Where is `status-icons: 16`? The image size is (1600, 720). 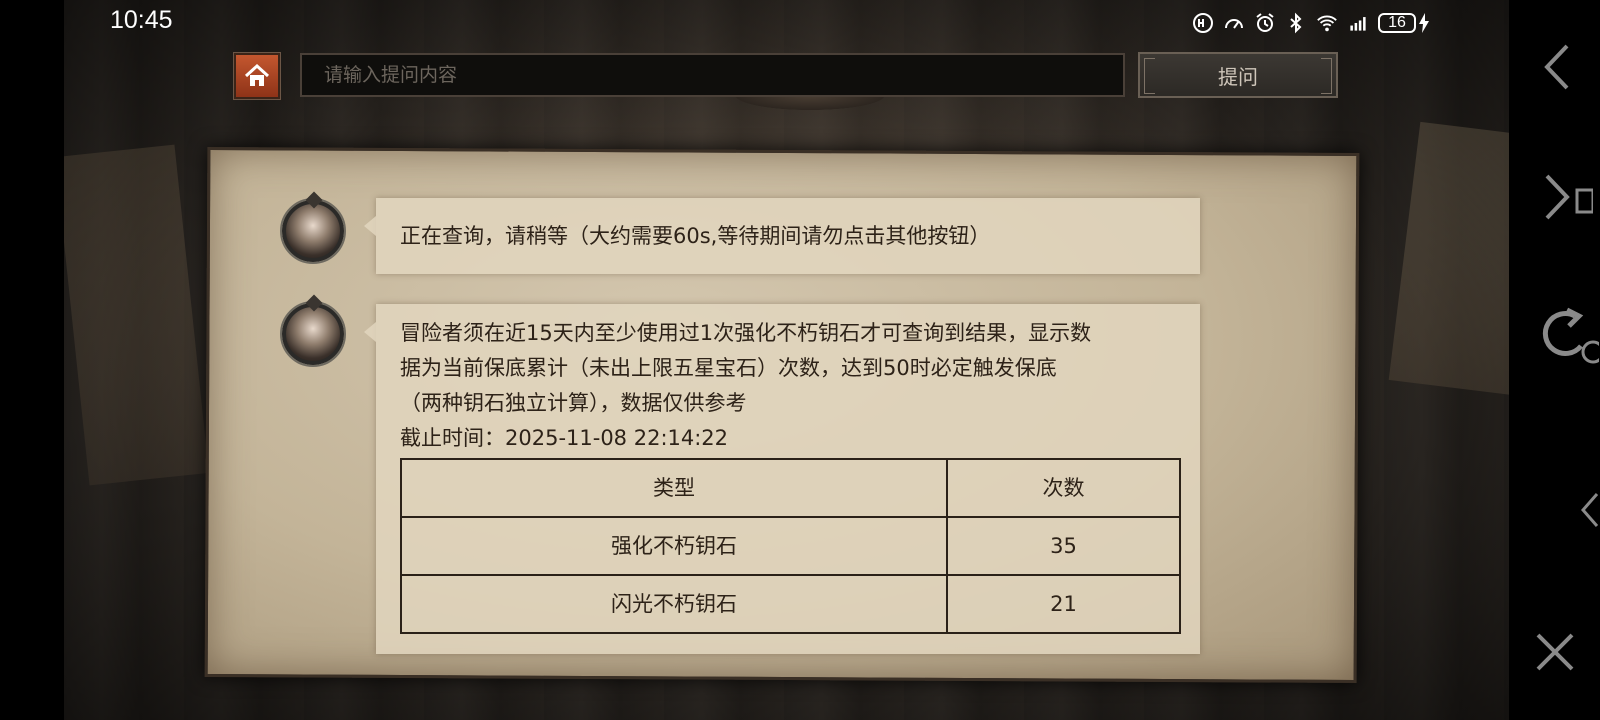
status-icons: 16 is located at coordinates (1311, 23).